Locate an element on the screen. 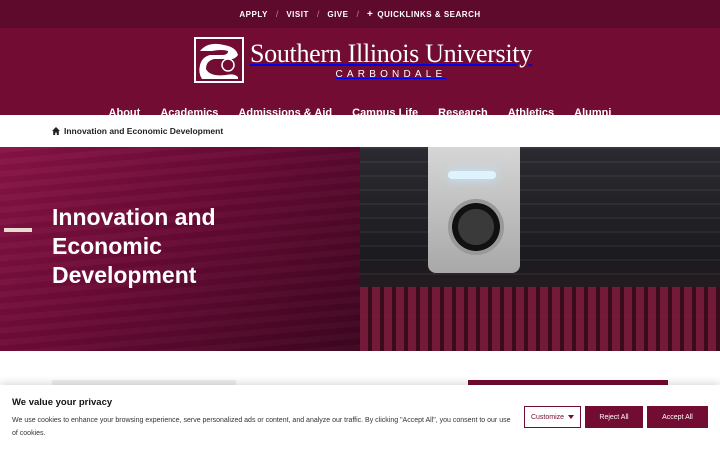  hero-title: Innovation and Economic Development is located at coordinates (134, 246).